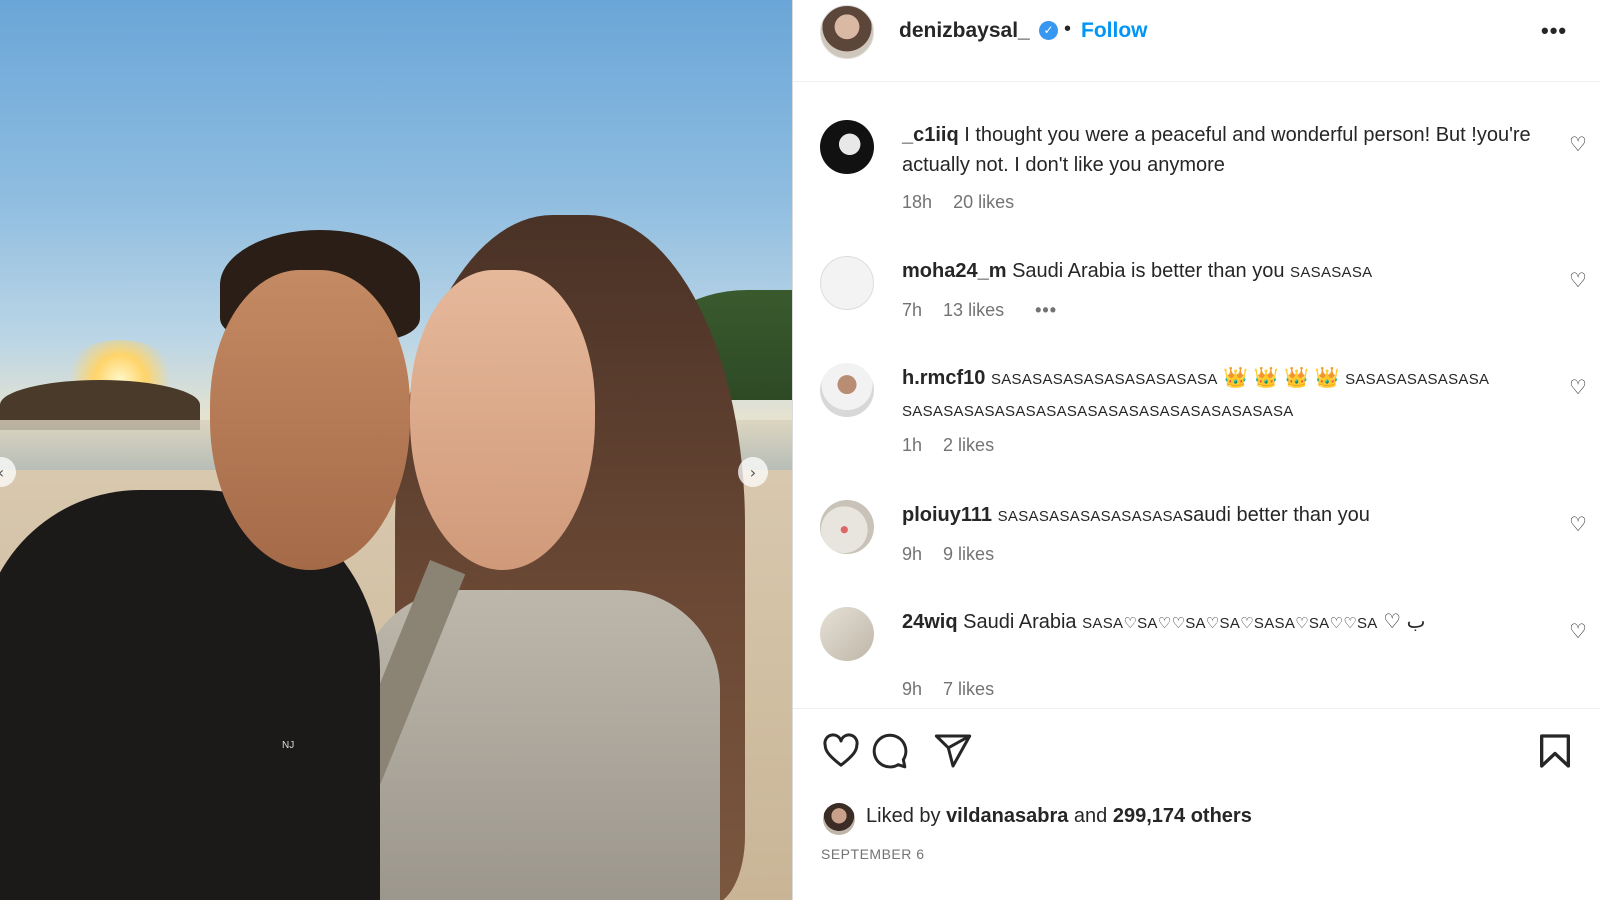 This screenshot has height=900, width=1600. I want to click on comment-username: _c1iiq, so click(930, 135).